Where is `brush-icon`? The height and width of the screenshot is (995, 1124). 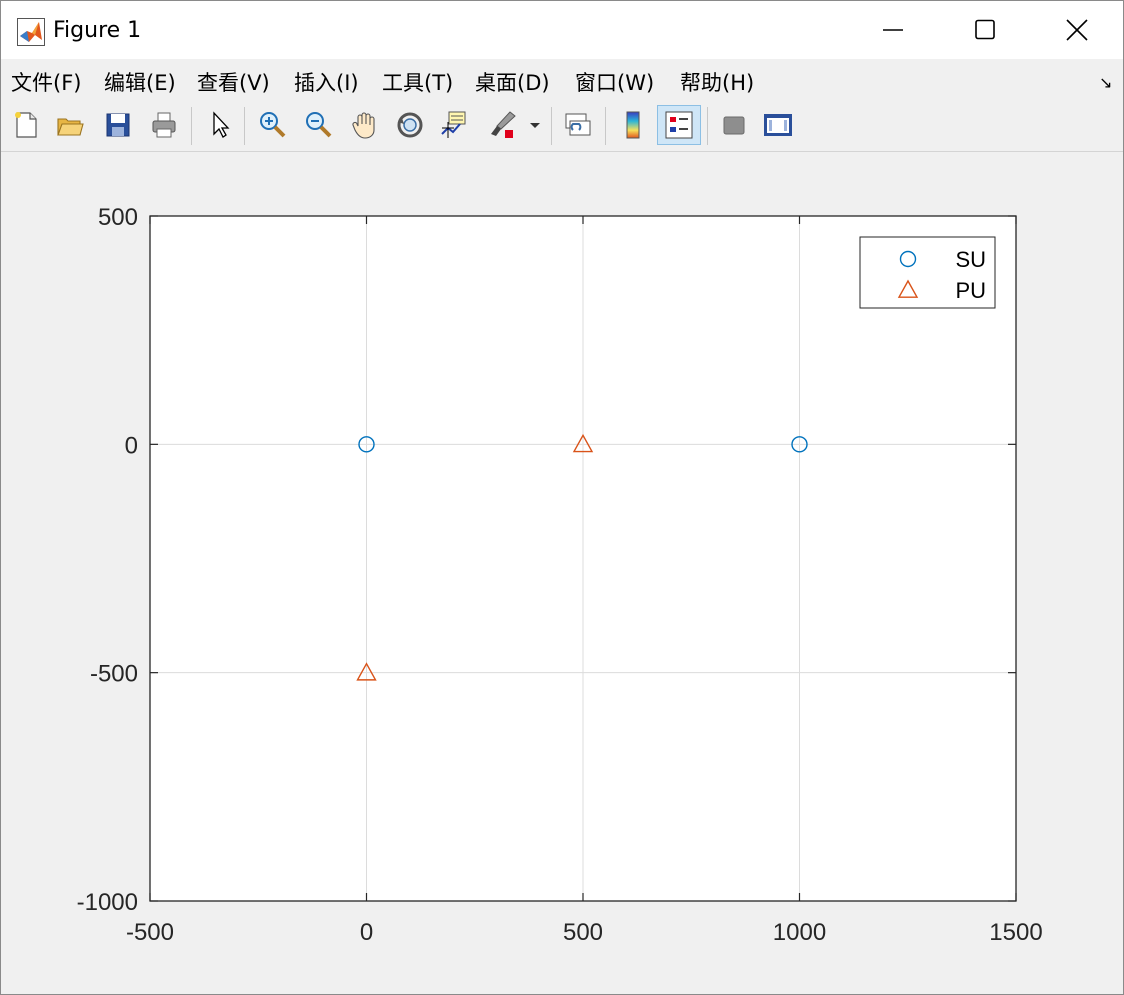 brush-icon is located at coordinates (503, 124).